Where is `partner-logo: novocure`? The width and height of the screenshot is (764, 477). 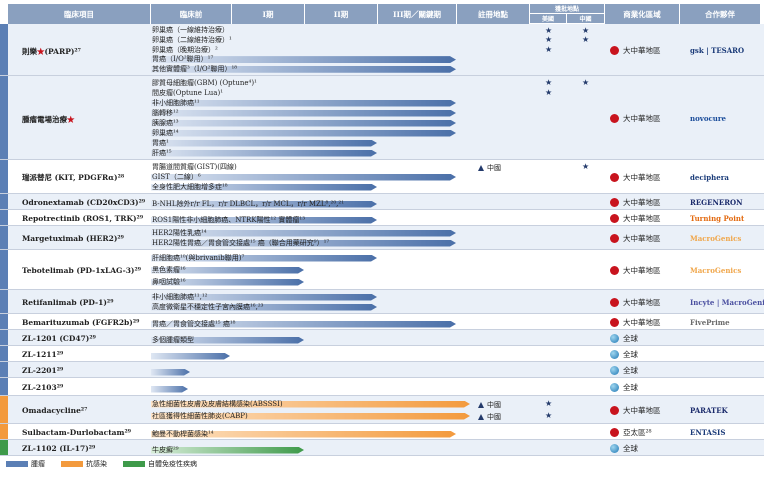 partner-logo: novocure is located at coordinates (708, 118).